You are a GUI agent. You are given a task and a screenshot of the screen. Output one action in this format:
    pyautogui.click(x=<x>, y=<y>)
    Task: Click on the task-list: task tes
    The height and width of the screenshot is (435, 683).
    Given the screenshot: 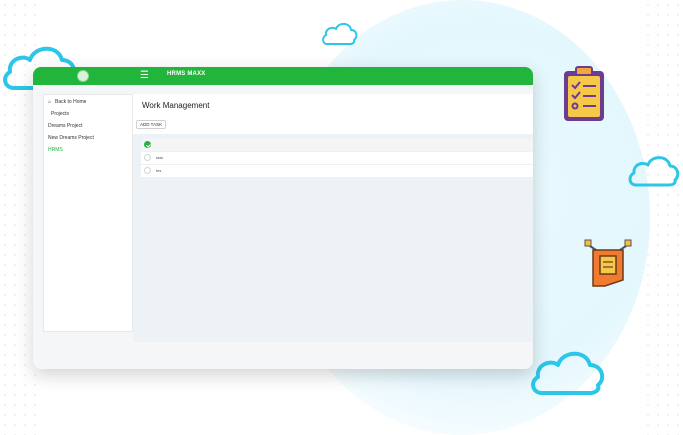 What is the action you would take?
    pyautogui.click(x=337, y=158)
    